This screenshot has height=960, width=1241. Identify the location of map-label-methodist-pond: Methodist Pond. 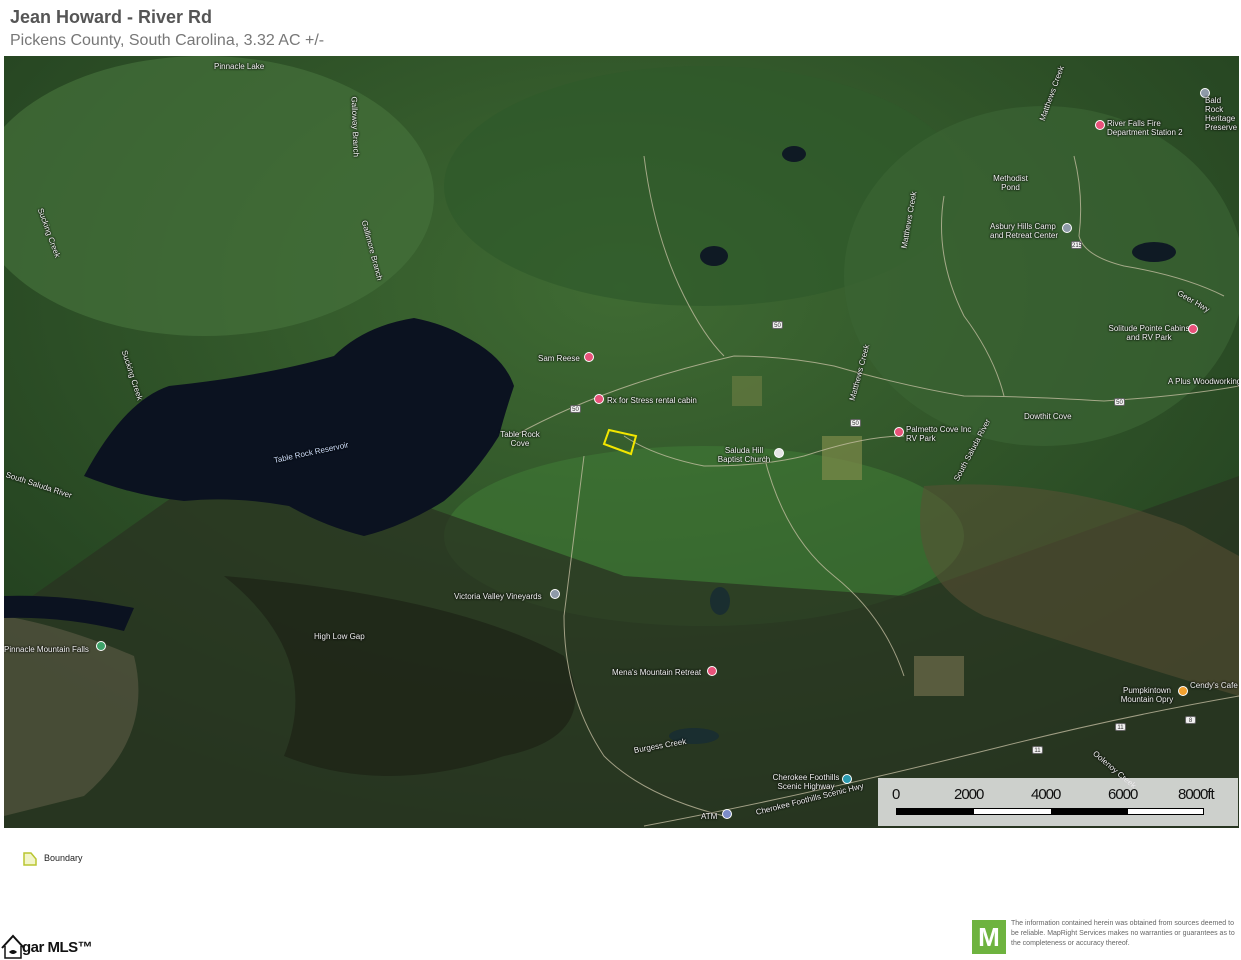
(1010, 183).